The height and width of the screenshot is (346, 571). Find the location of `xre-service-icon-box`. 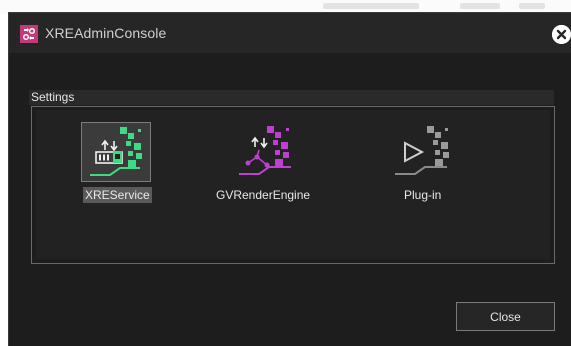

xre-service-icon-box is located at coordinates (116, 152).